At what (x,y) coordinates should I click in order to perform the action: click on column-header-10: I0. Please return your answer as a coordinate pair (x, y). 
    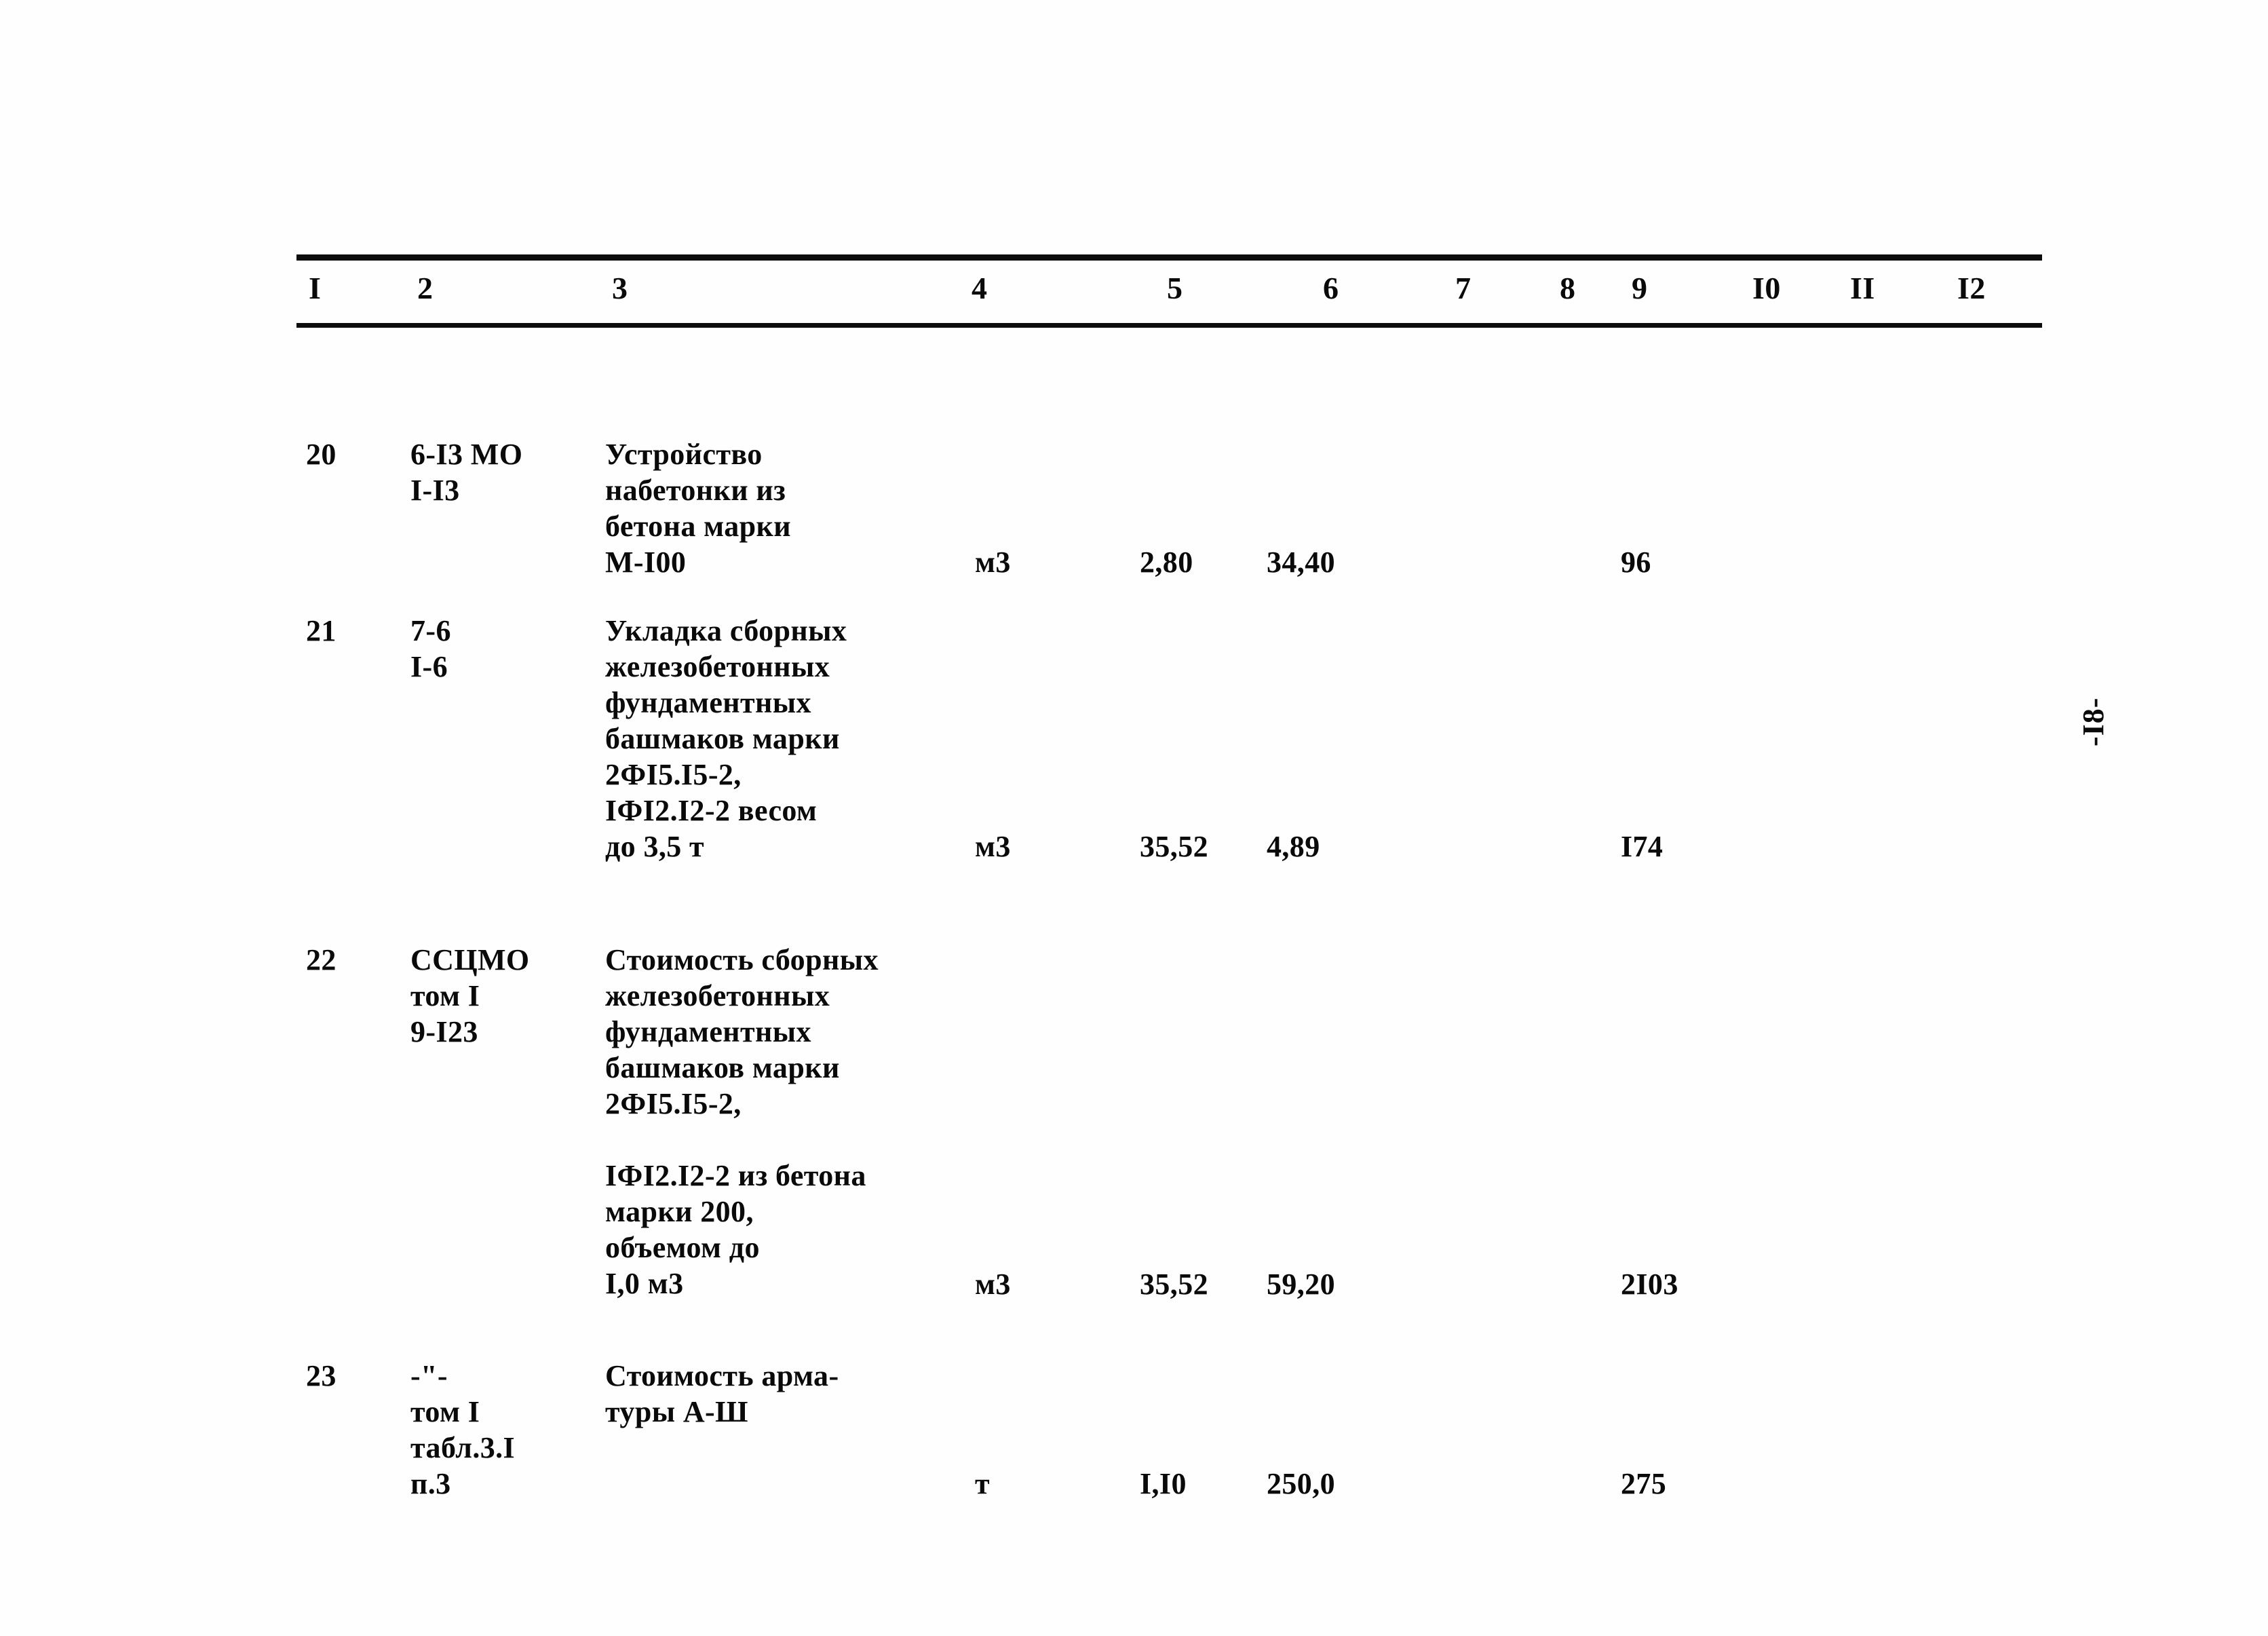
    Looking at the image, I should click on (1766, 288).